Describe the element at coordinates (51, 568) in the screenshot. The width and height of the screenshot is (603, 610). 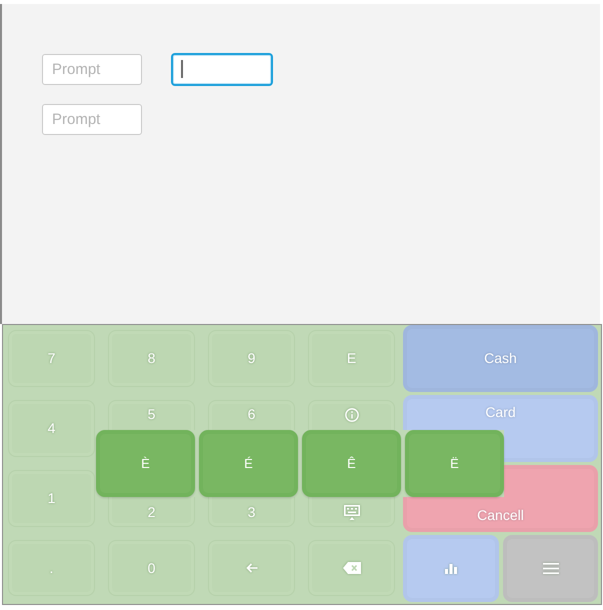
I see `keyboard-key: .` at that location.